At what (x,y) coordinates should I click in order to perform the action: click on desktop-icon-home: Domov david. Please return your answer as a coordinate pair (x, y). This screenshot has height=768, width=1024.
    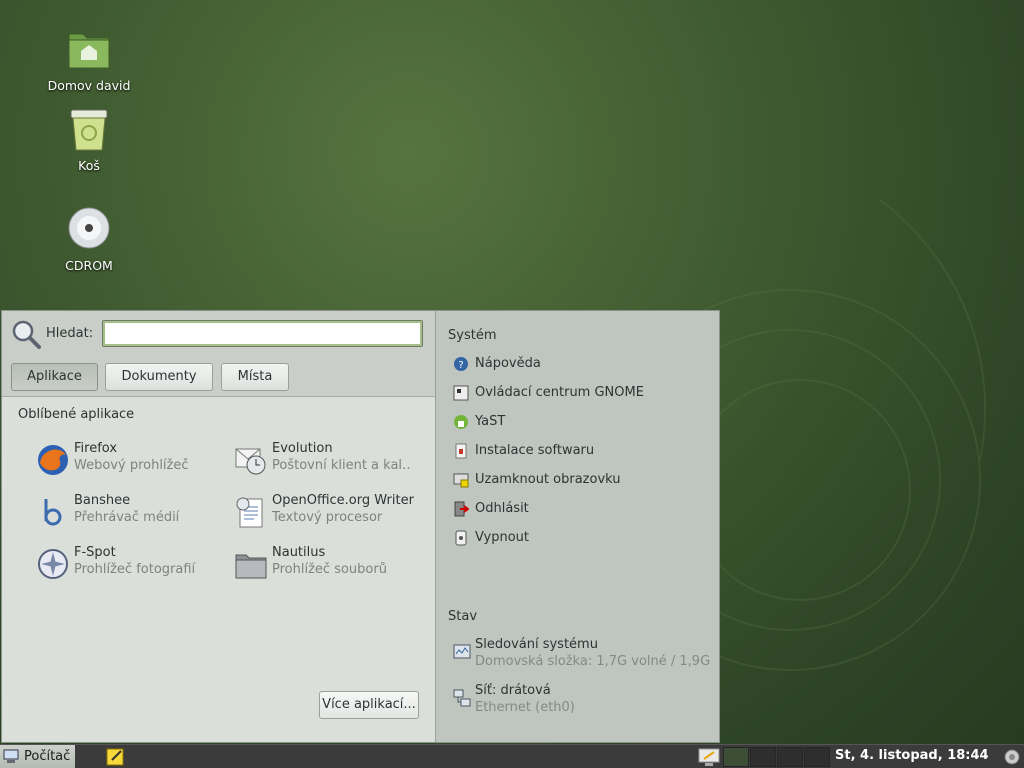
    Looking at the image, I should click on (89, 59).